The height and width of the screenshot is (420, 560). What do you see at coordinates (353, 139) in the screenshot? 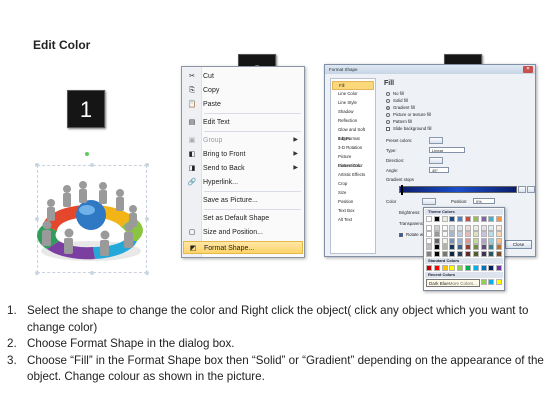
I see `category-3d-format: 3-D Format` at bounding box center [353, 139].